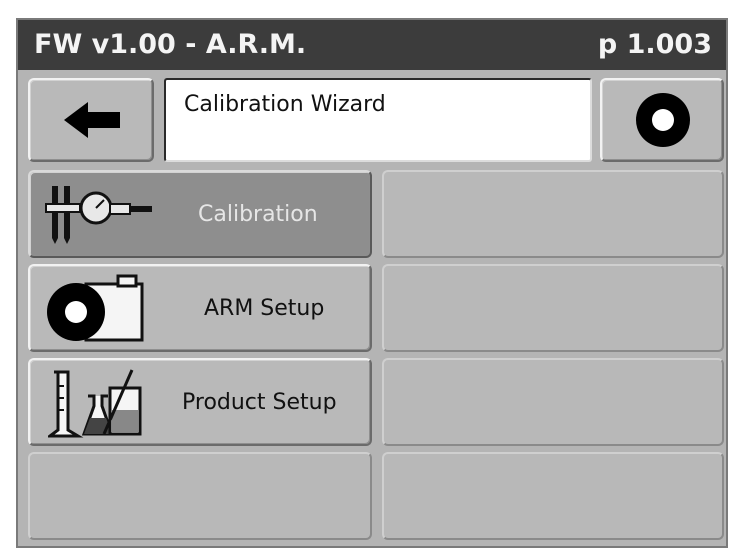  Describe the element at coordinates (264, 308) in the screenshot. I see `arm-setup-label: ARM Setup` at that location.